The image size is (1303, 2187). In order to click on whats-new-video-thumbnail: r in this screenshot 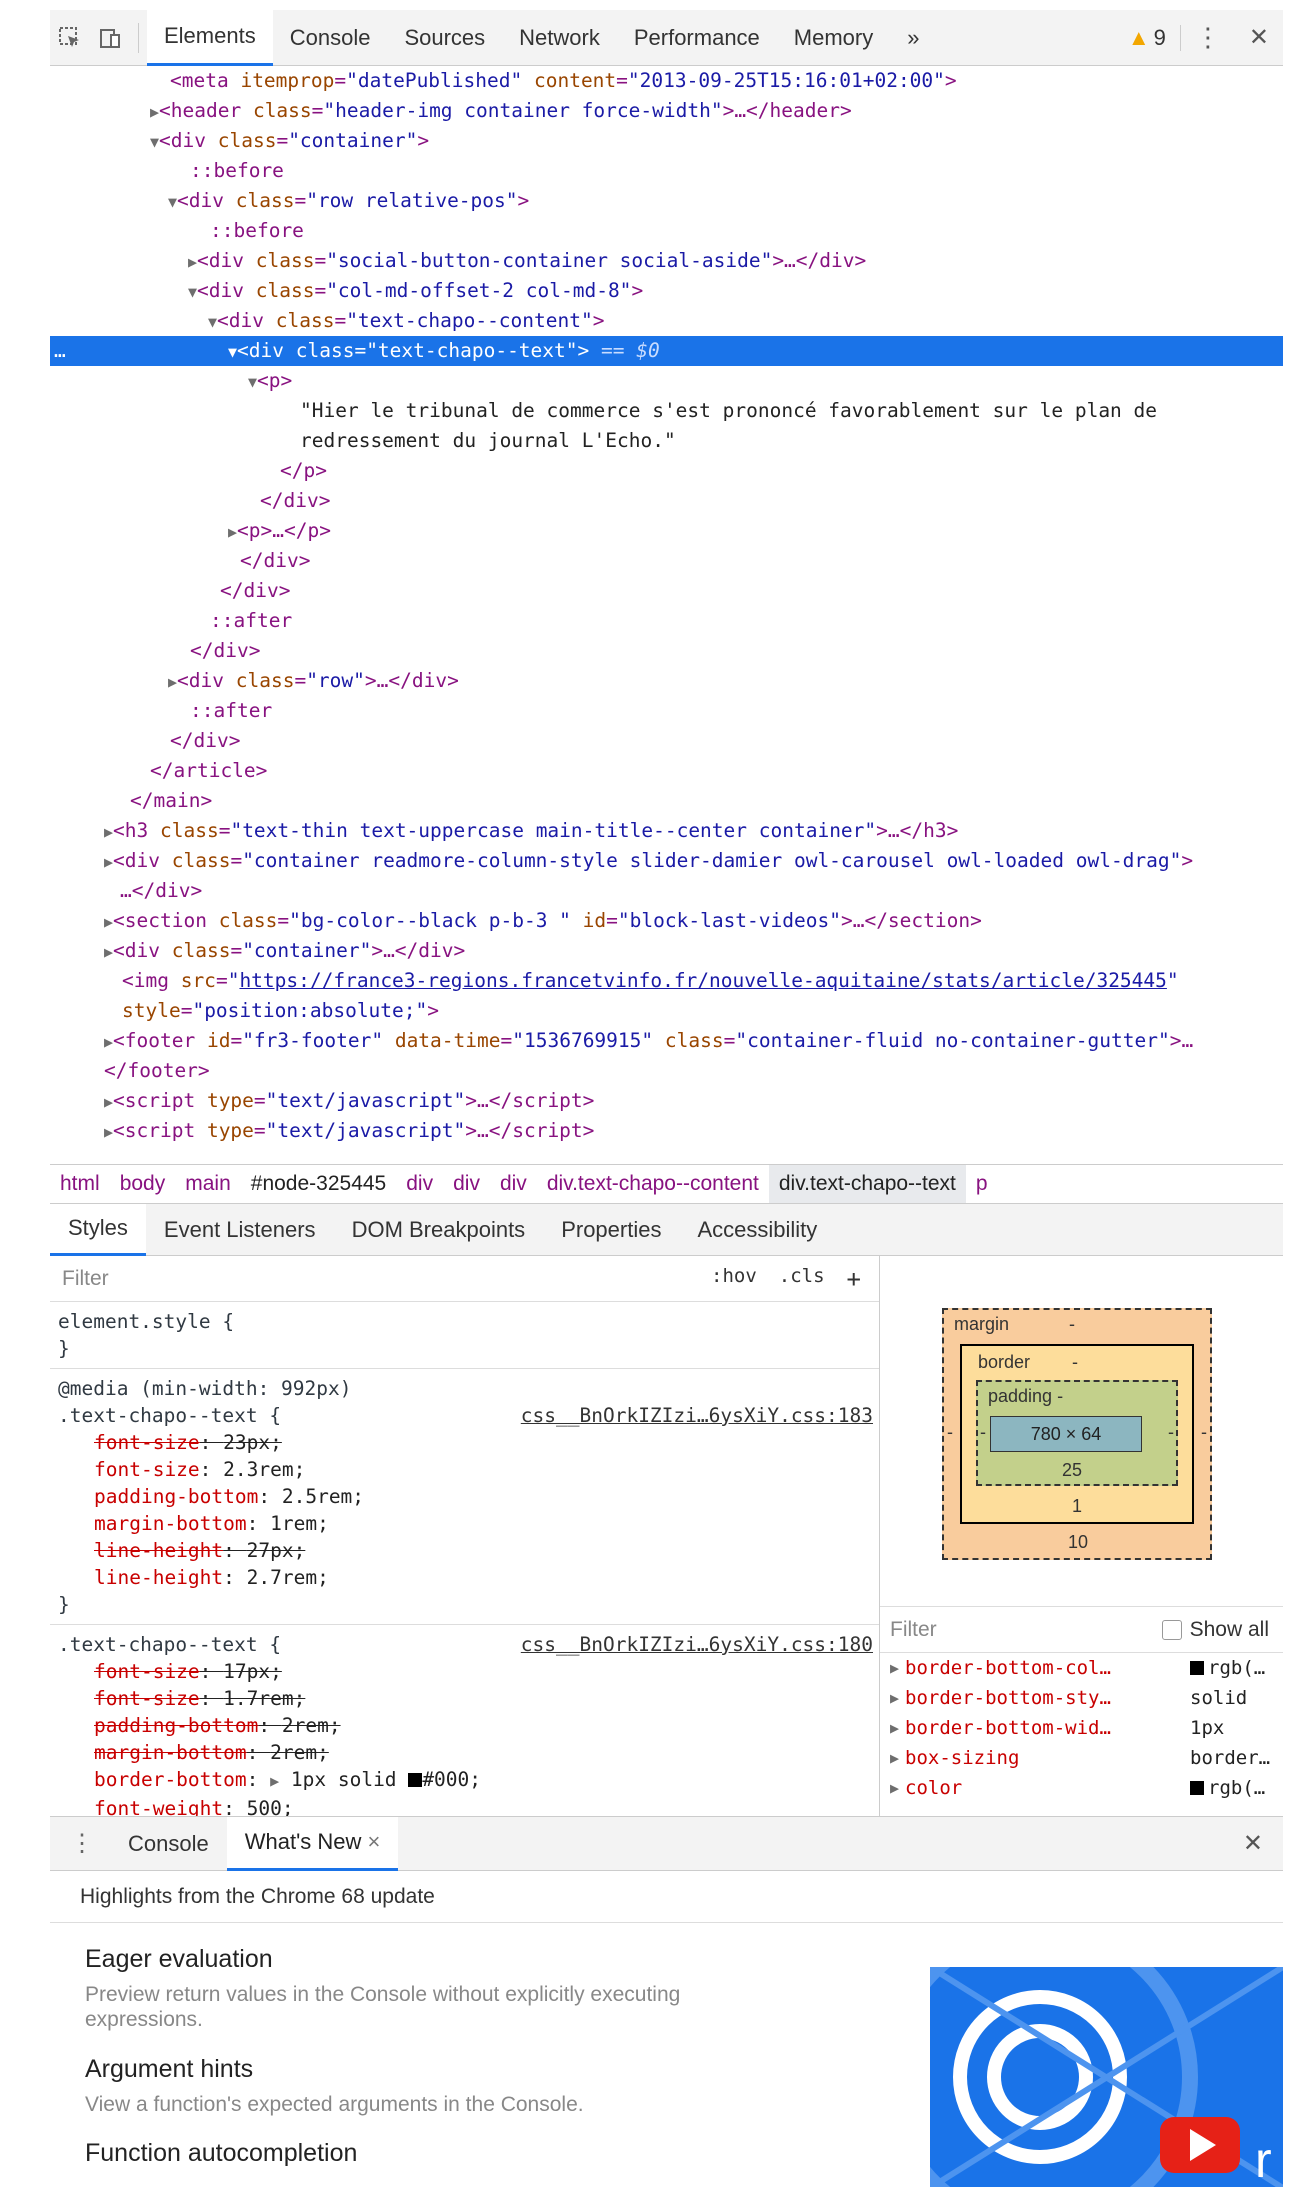, I will do `click(1106, 2077)`.